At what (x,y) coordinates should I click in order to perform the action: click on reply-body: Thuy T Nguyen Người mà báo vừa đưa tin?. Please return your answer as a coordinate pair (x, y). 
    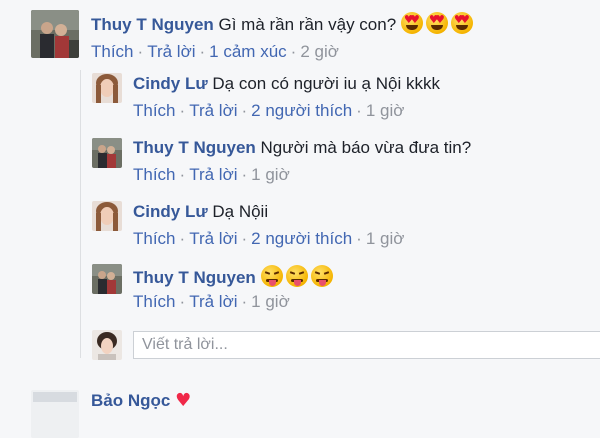
    Looking at the image, I should click on (302, 148).